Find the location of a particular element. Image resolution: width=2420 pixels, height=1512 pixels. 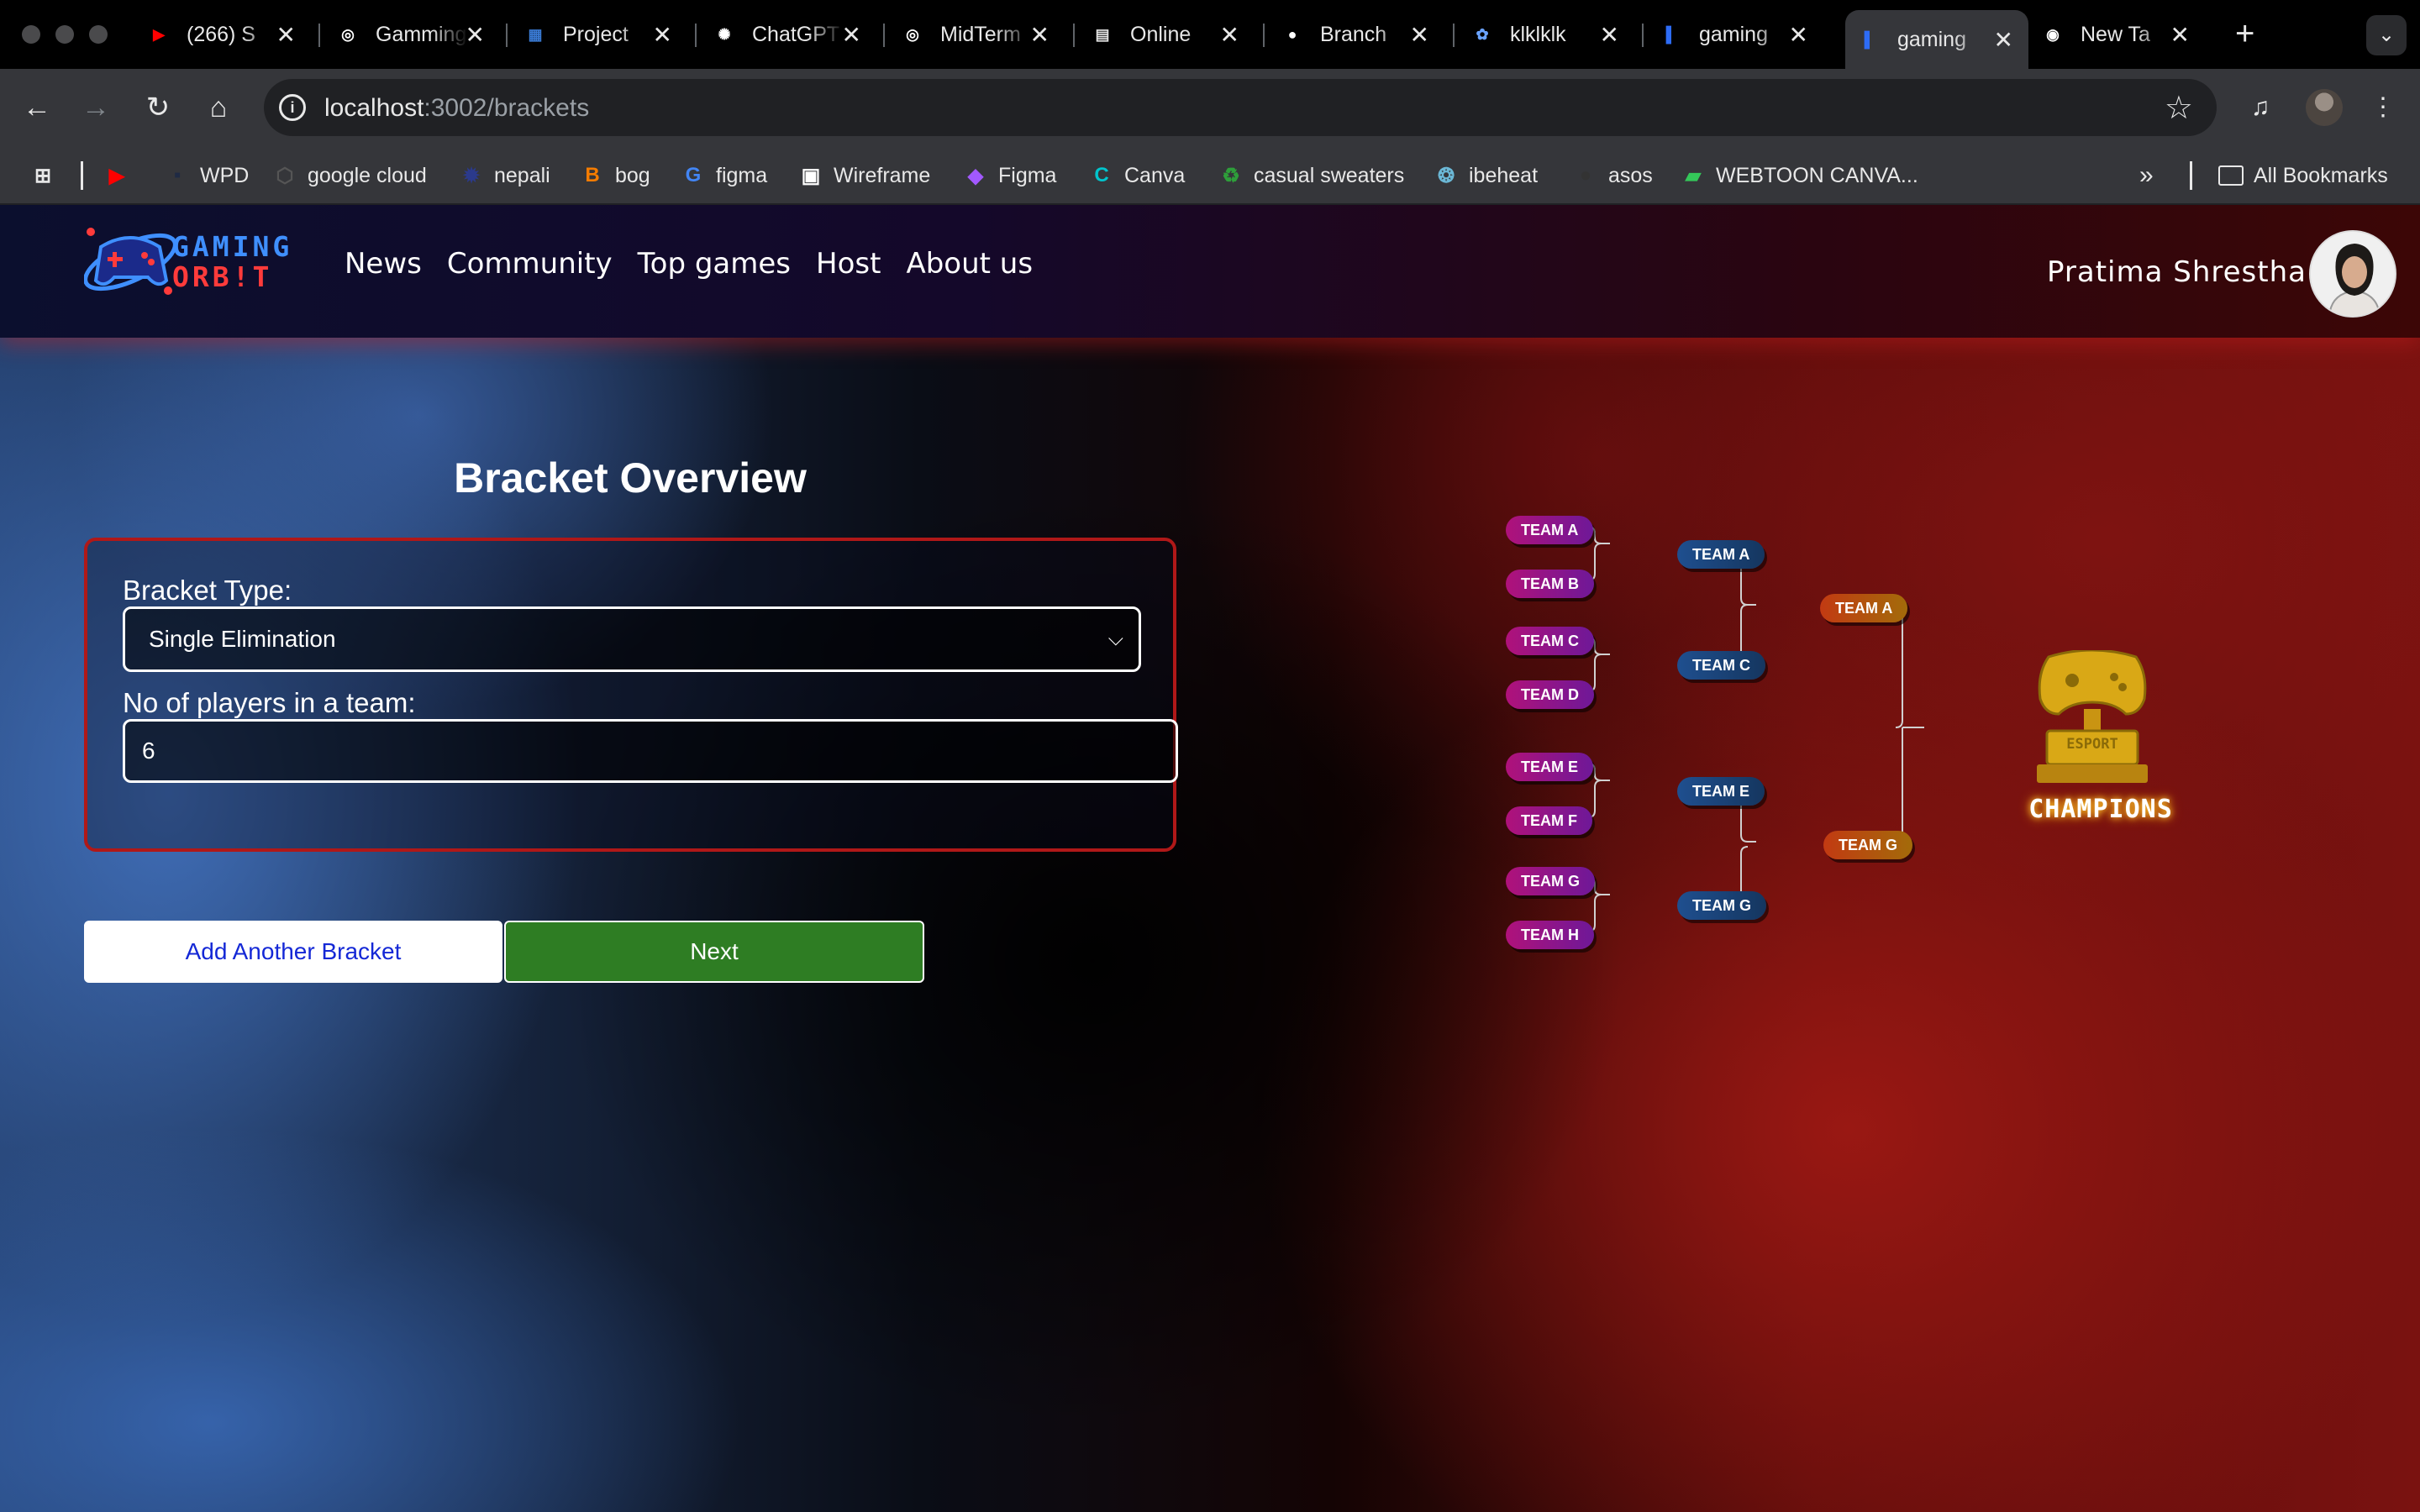

logo-wordmark: GAMING ORB!T is located at coordinates (232, 262).